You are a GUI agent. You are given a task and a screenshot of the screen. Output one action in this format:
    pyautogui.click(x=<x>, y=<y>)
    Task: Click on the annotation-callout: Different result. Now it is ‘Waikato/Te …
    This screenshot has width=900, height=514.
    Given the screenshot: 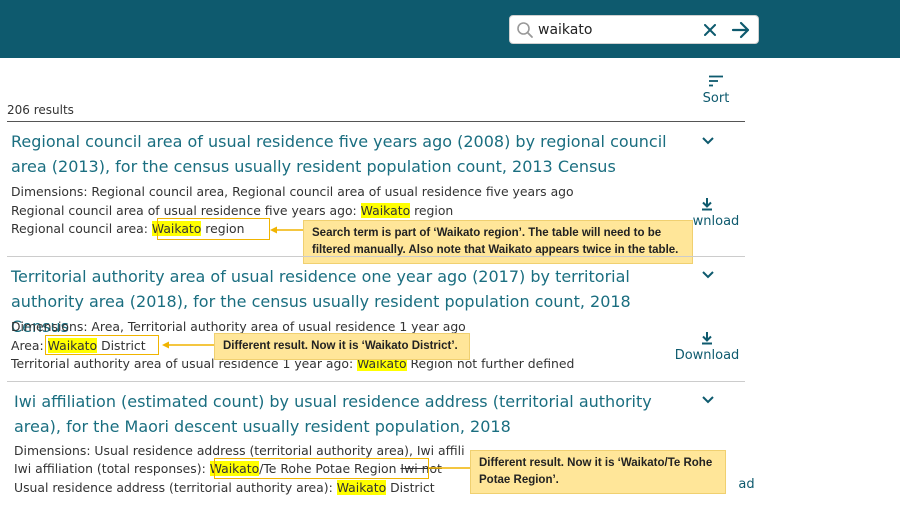 What is the action you would take?
    pyautogui.click(x=598, y=472)
    